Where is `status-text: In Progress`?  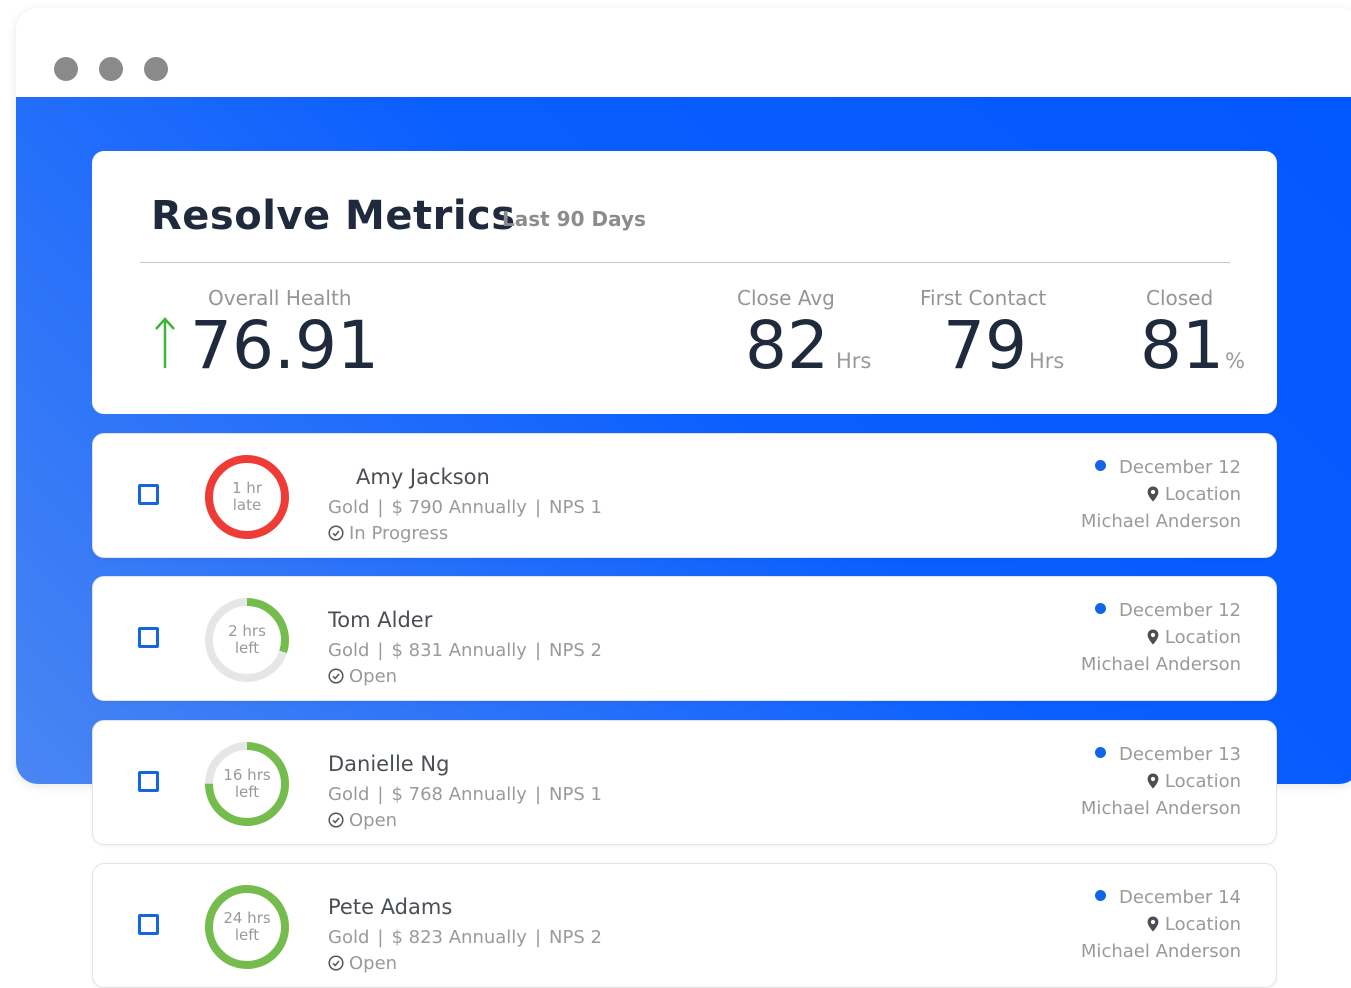 status-text: In Progress is located at coordinates (399, 533).